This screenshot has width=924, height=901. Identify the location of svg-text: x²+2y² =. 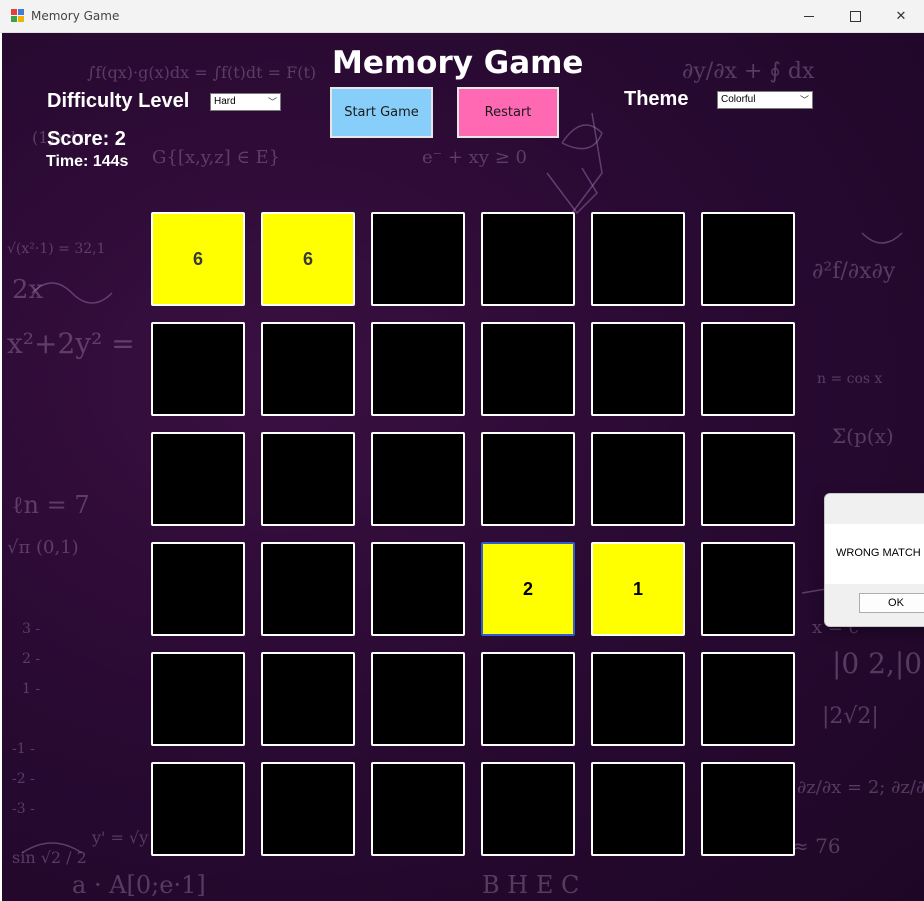
(71, 343).